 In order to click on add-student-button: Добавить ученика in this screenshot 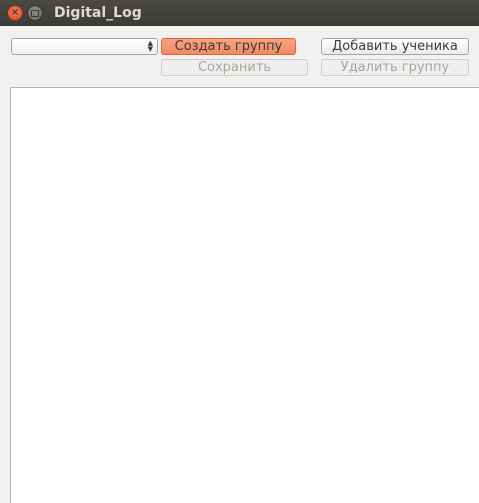, I will do `click(395, 46)`.